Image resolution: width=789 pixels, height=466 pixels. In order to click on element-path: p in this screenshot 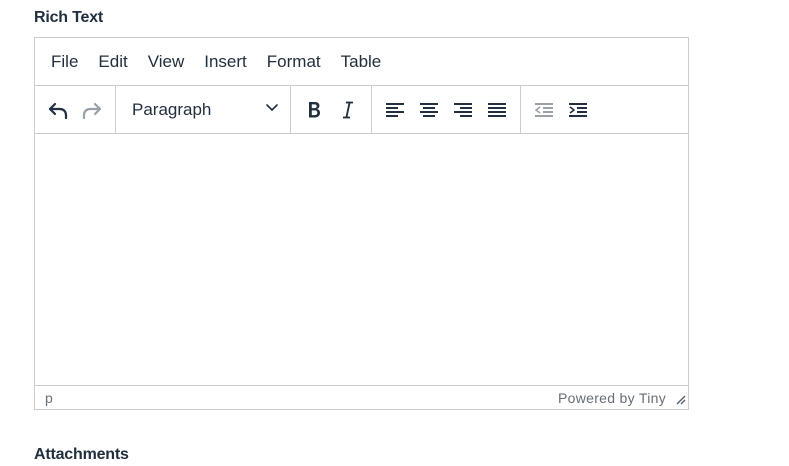, I will do `click(49, 398)`.